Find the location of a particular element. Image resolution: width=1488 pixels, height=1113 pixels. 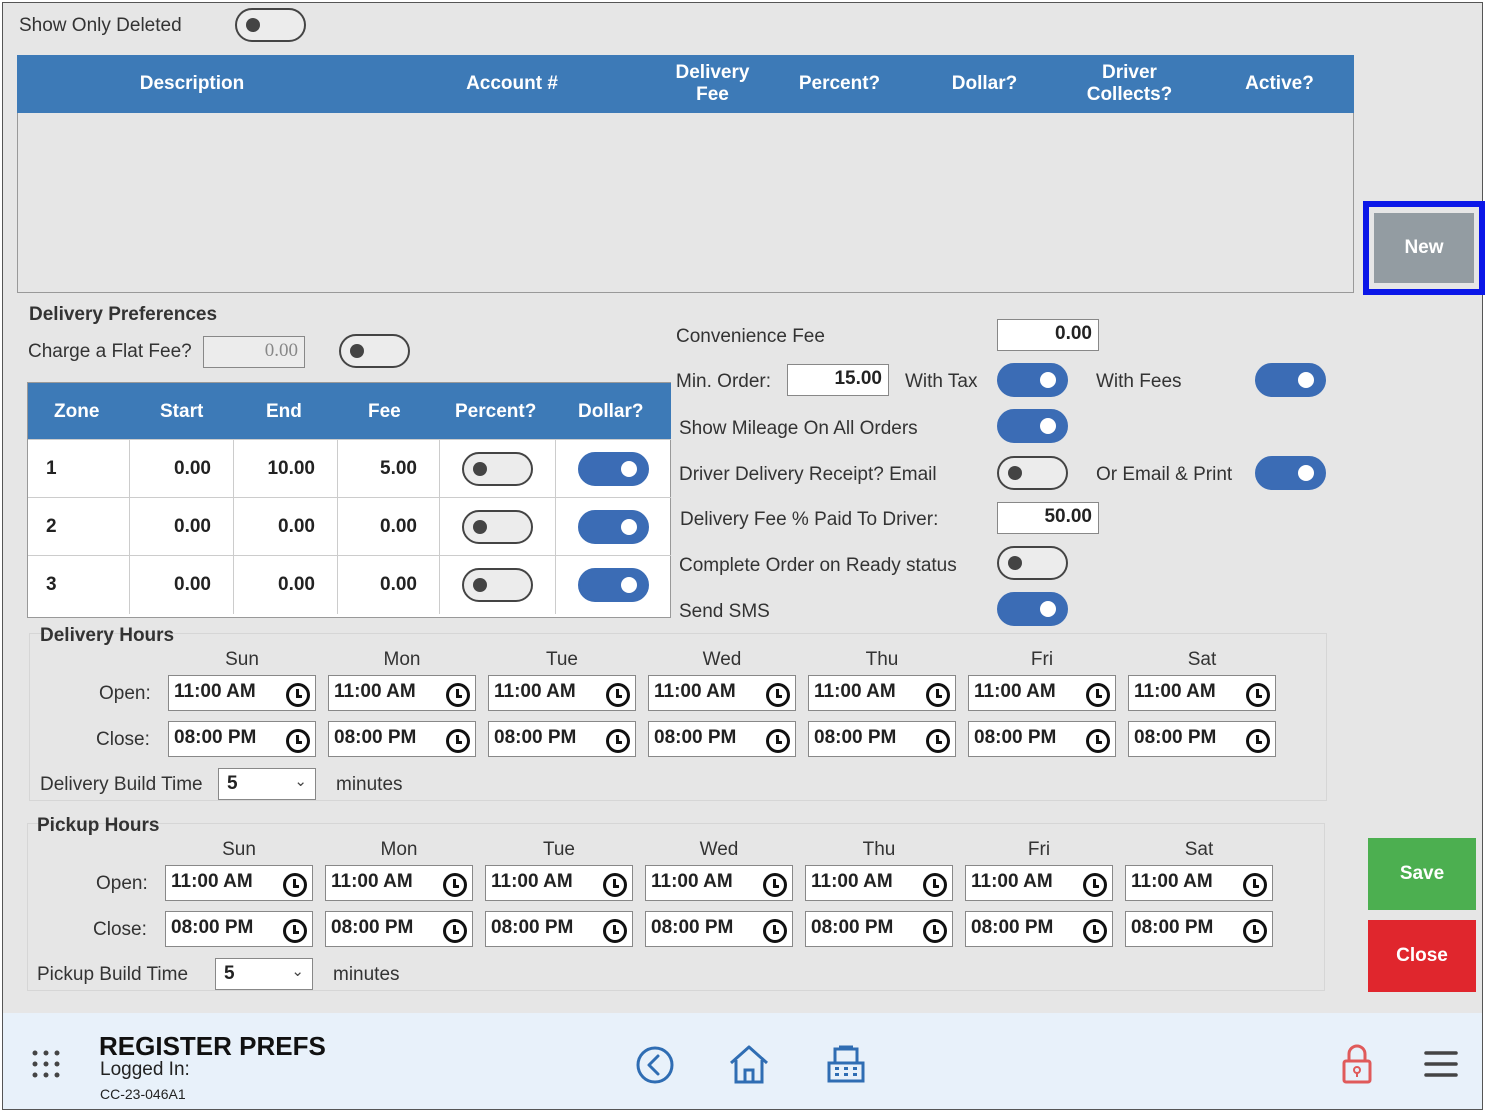

col-dollar: Dollar? is located at coordinates (984, 84).